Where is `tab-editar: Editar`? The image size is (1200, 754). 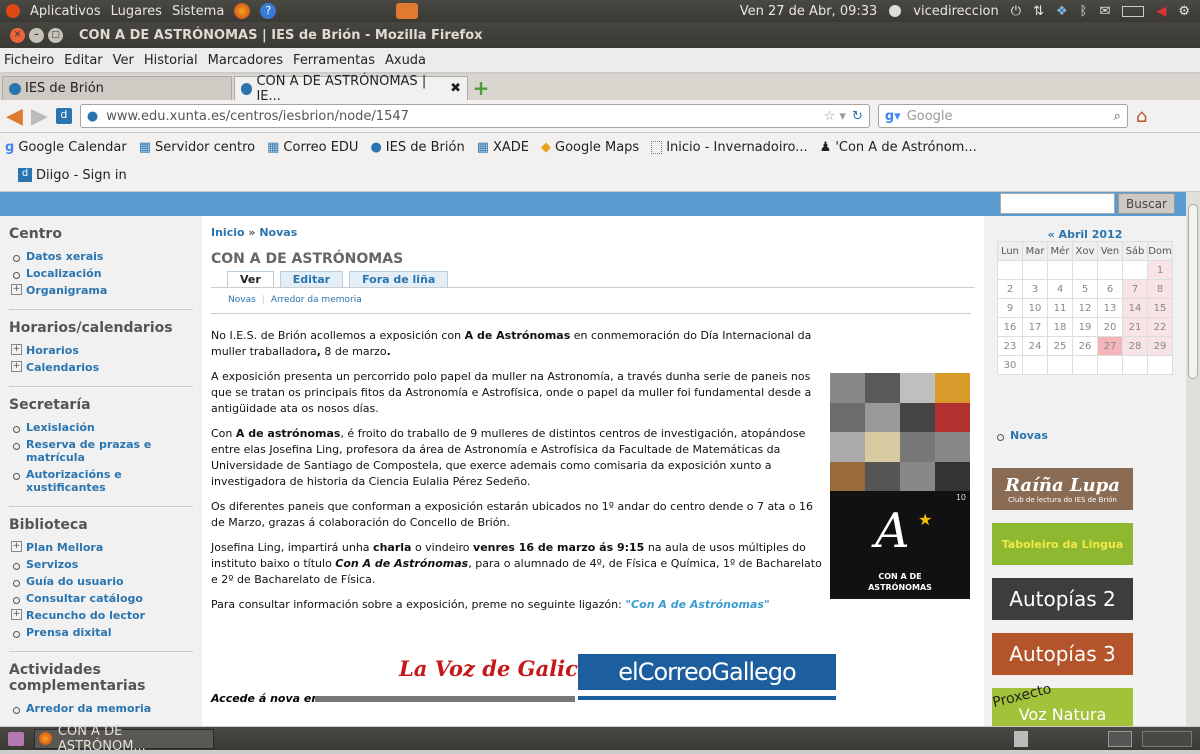 tab-editar: Editar is located at coordinates (311, 279).